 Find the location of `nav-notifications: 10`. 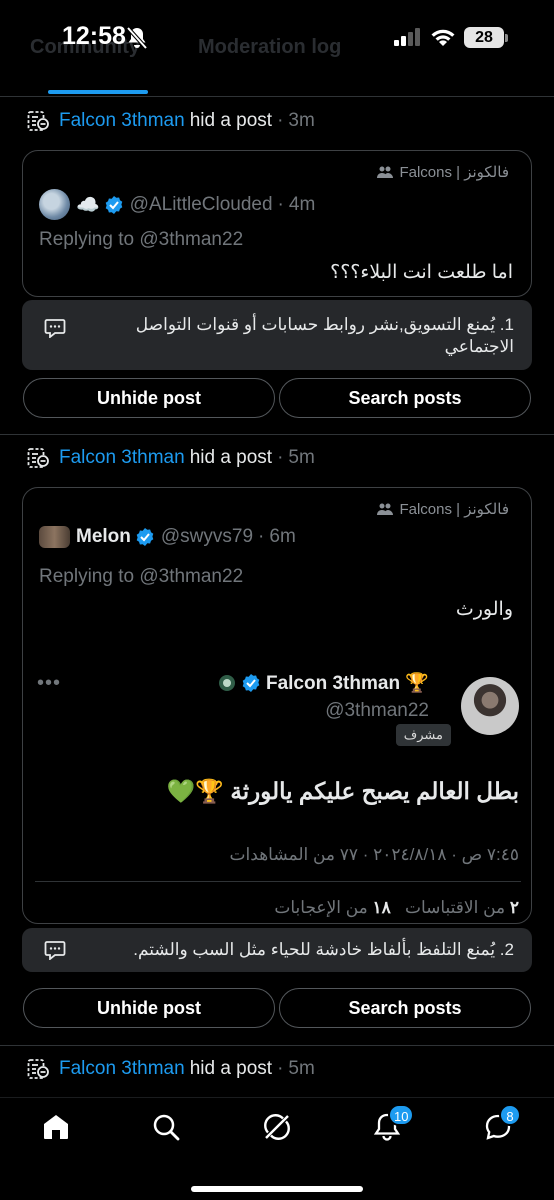

nav-notifications: 10 is located at coordinates (393, 1123).